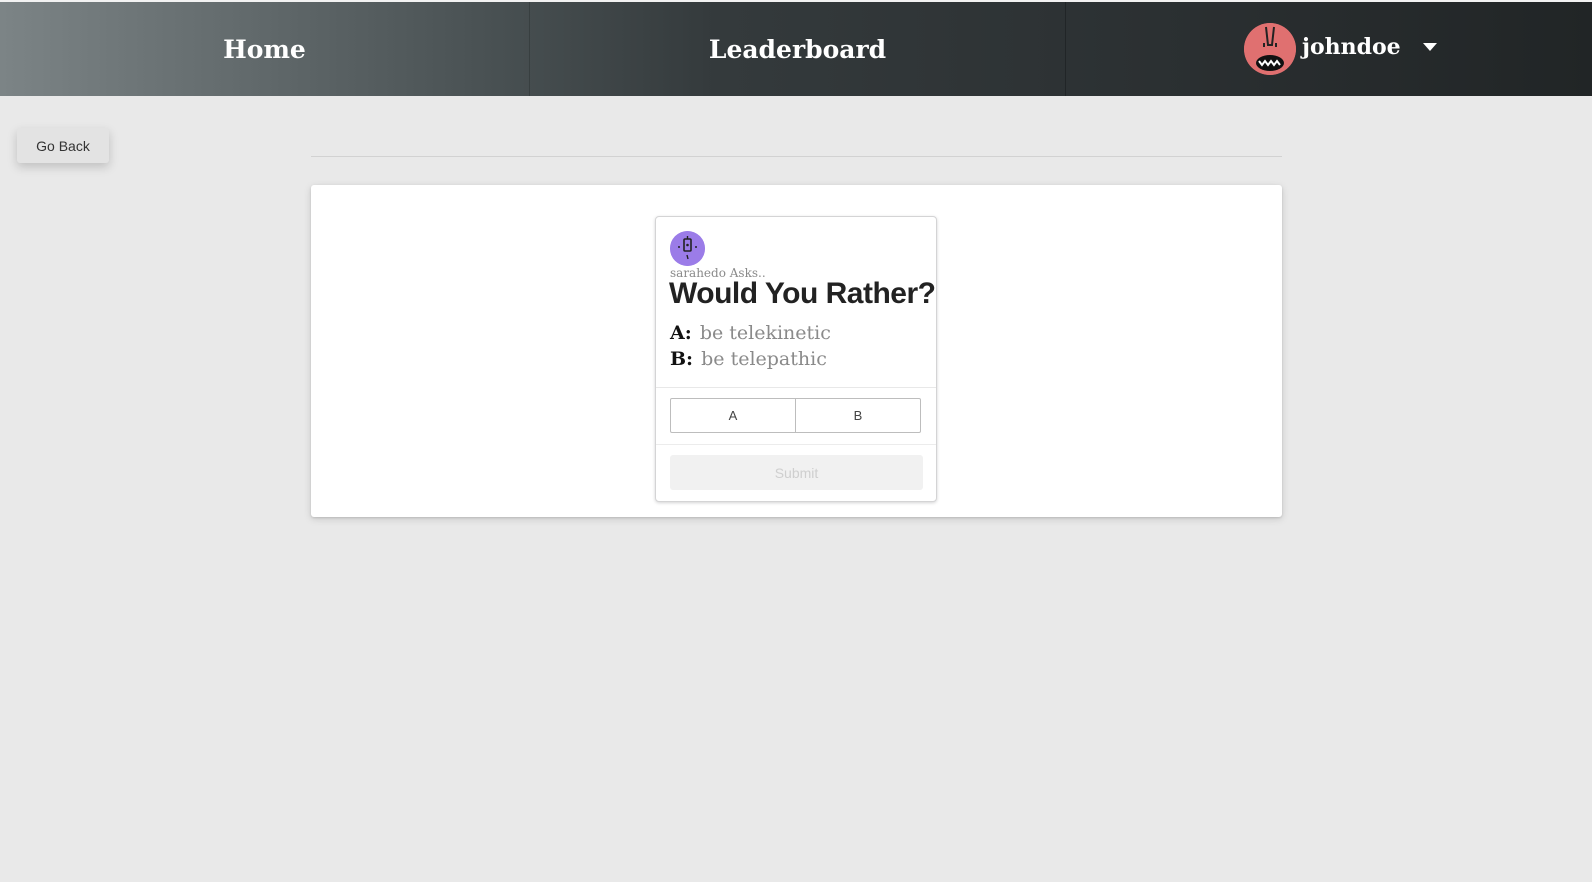 This screenshot has width=1592, height=882. I want to click on nav-leaderboard-label: Leaderboard, so click(797, 49).